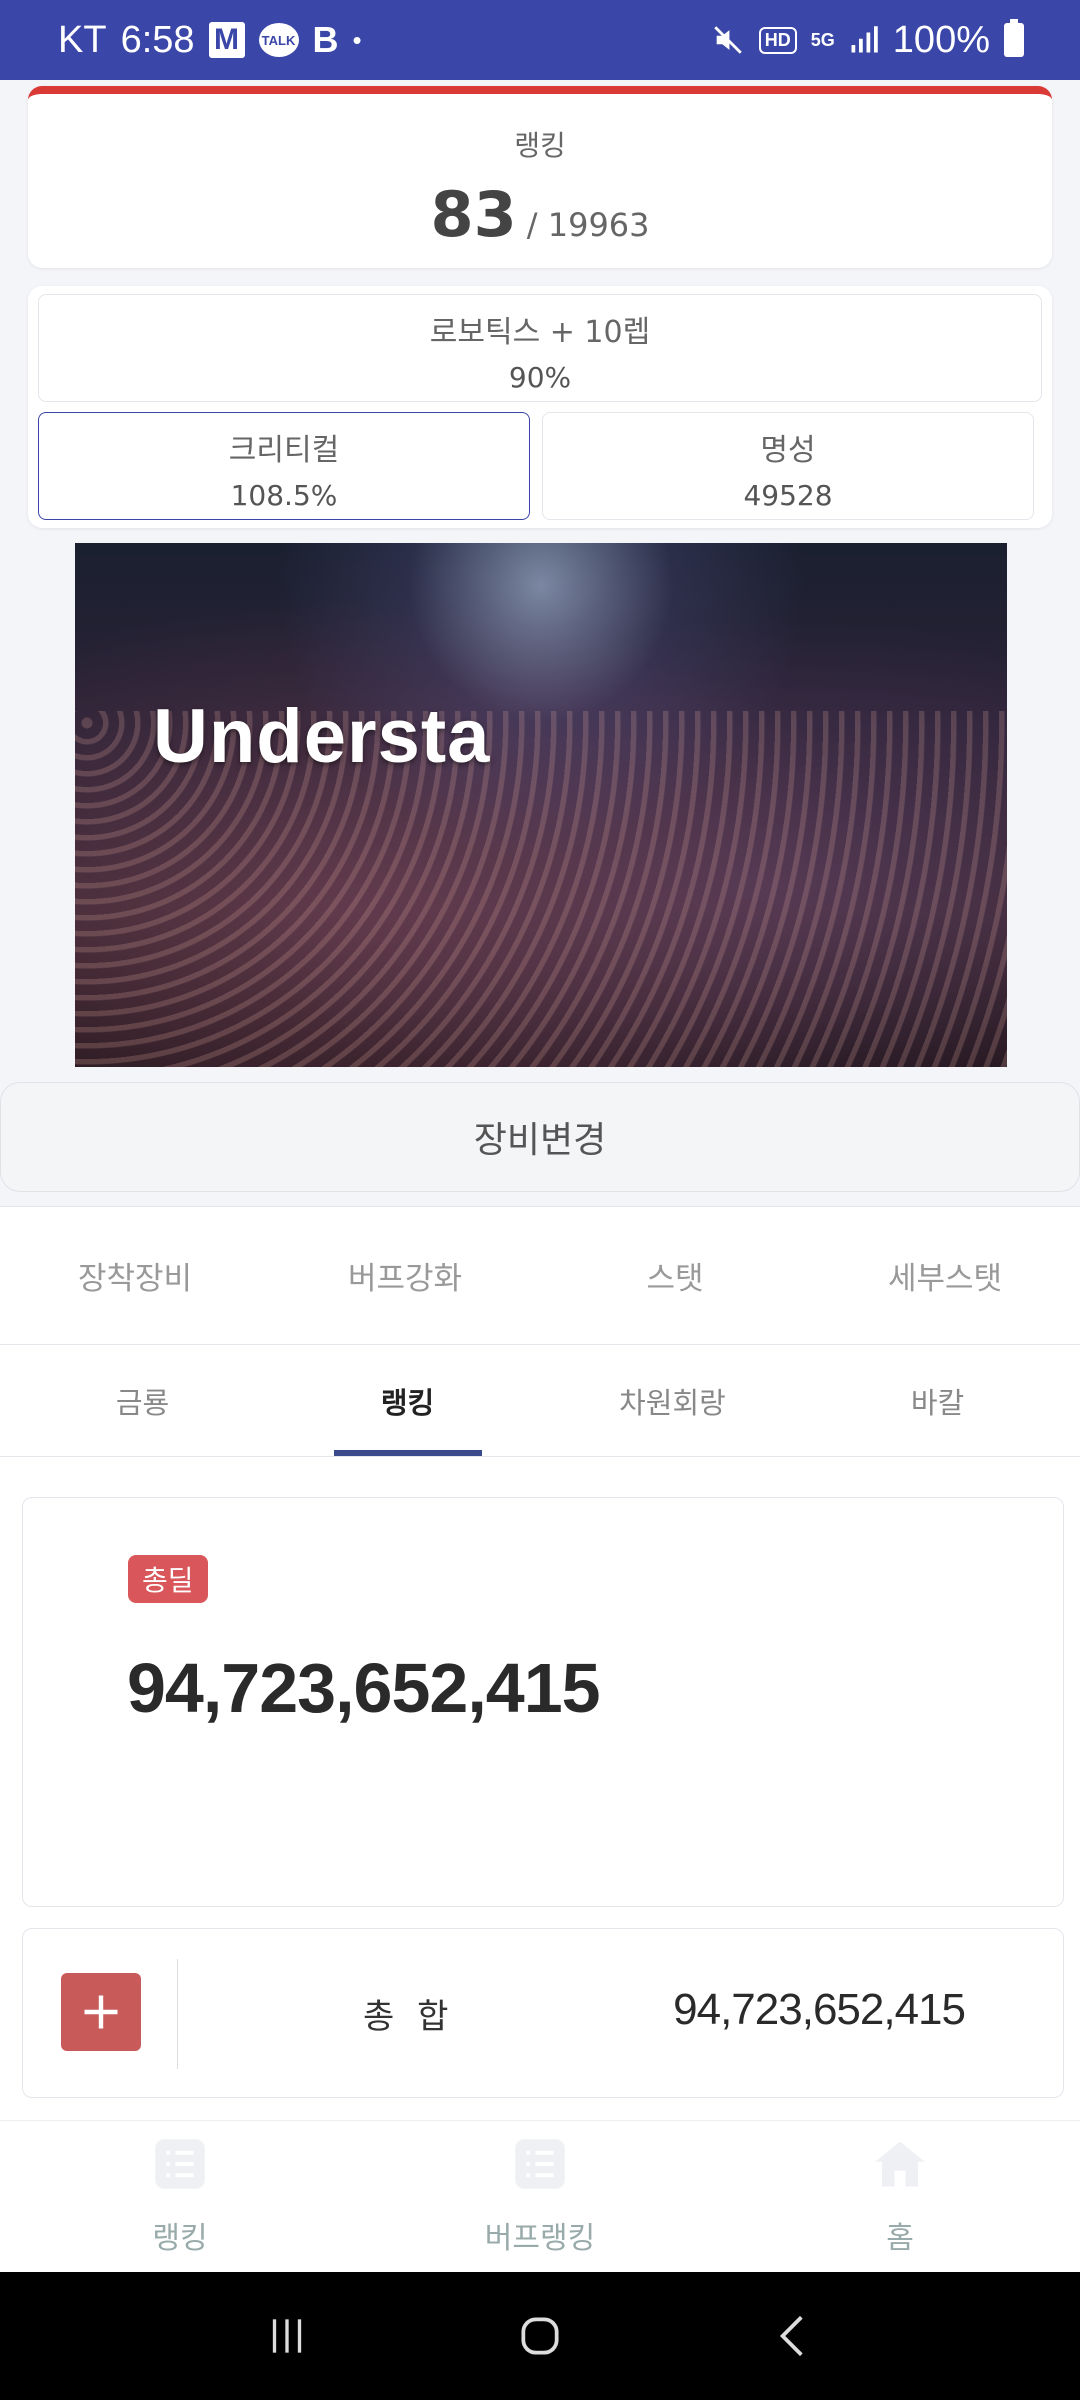 The height and width of the screenshot is (2400, 1080). What do you see at coordinates (177, 2014) in the screenshot?
I see `sum-divider` at bounding box center [177, 2014].